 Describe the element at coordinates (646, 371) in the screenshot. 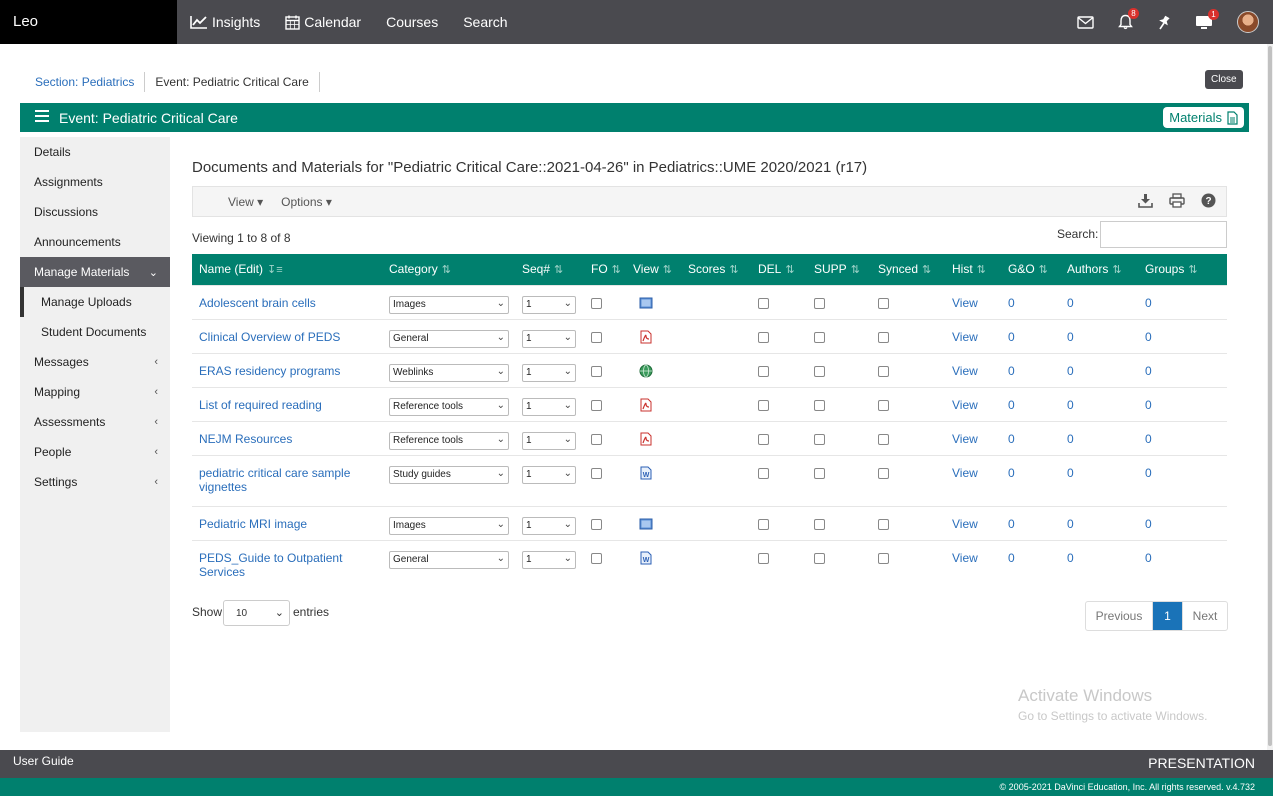

I see `weblink-globe-icon` at that location.